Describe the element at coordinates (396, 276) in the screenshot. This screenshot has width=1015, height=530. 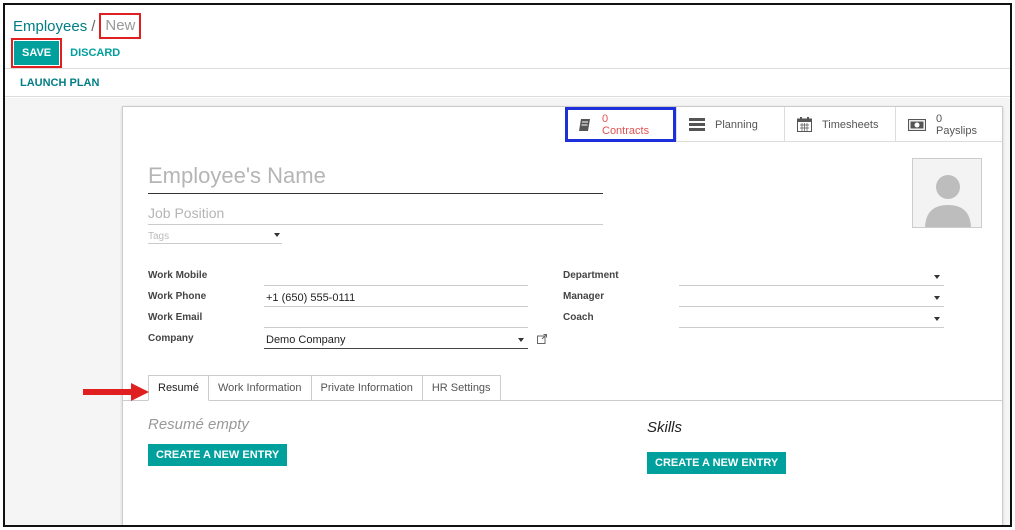
I see `work-mobile-input` at that location.